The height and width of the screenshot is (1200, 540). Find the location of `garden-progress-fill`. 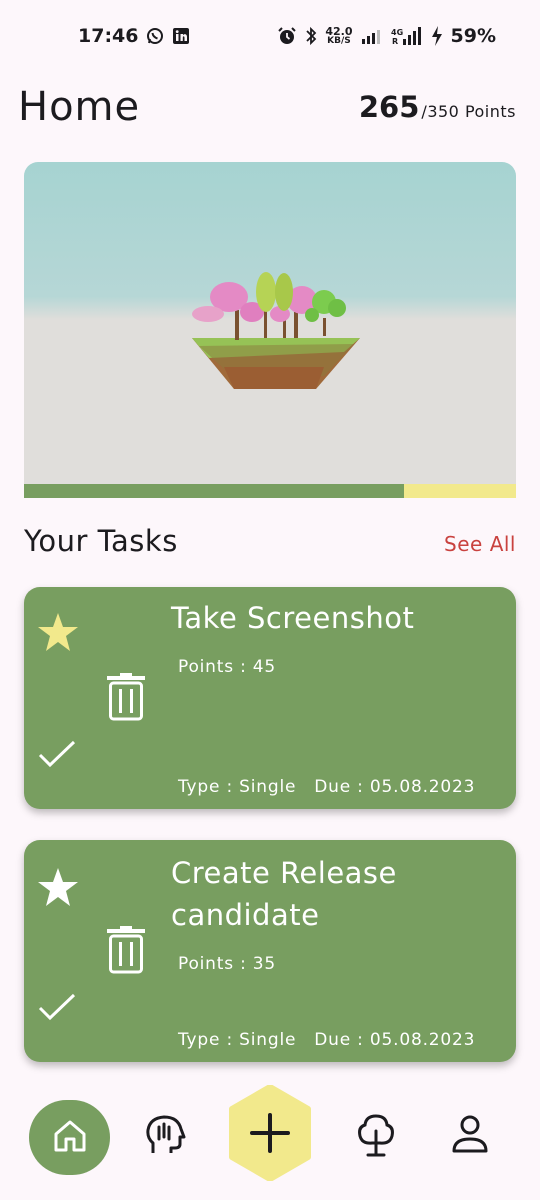

garden-progress-fill is located at coordinates (214, 491).